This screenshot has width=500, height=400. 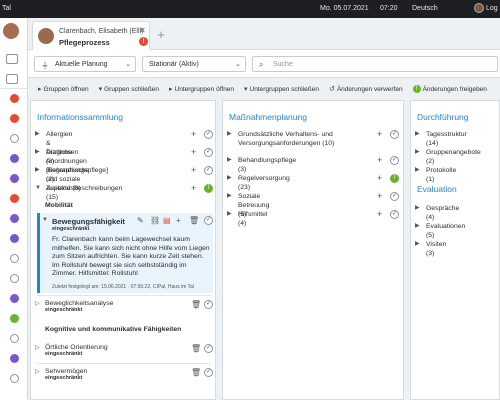 What do you see at coordinates (449, 89) in the screenshot?
I see `release-changes-button: ! Änderungen freigeben` at bounding box center [449, 89].